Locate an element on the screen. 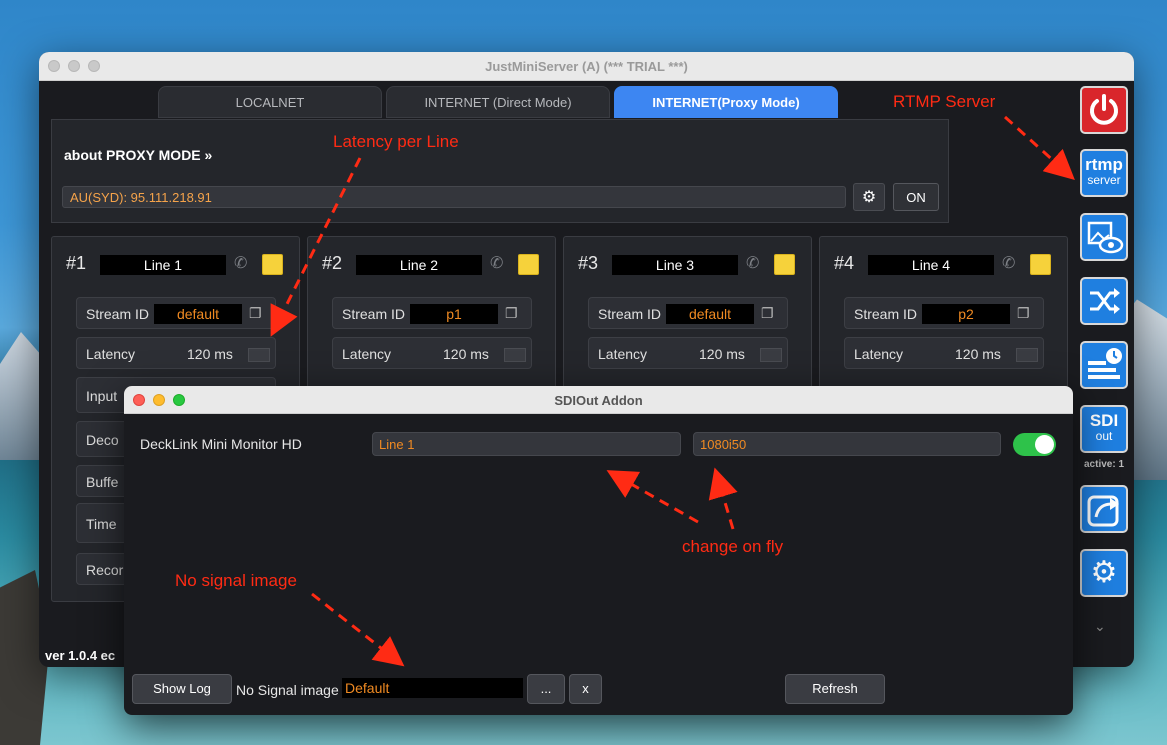 The image size is (1167, 745). schedule-button is located at coordinates (1104, 365).